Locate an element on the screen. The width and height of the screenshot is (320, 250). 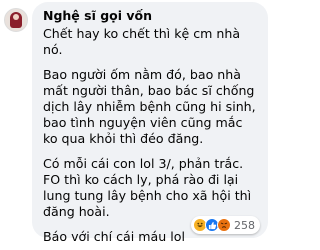
angry-icon is located at coordinates (224, 225).